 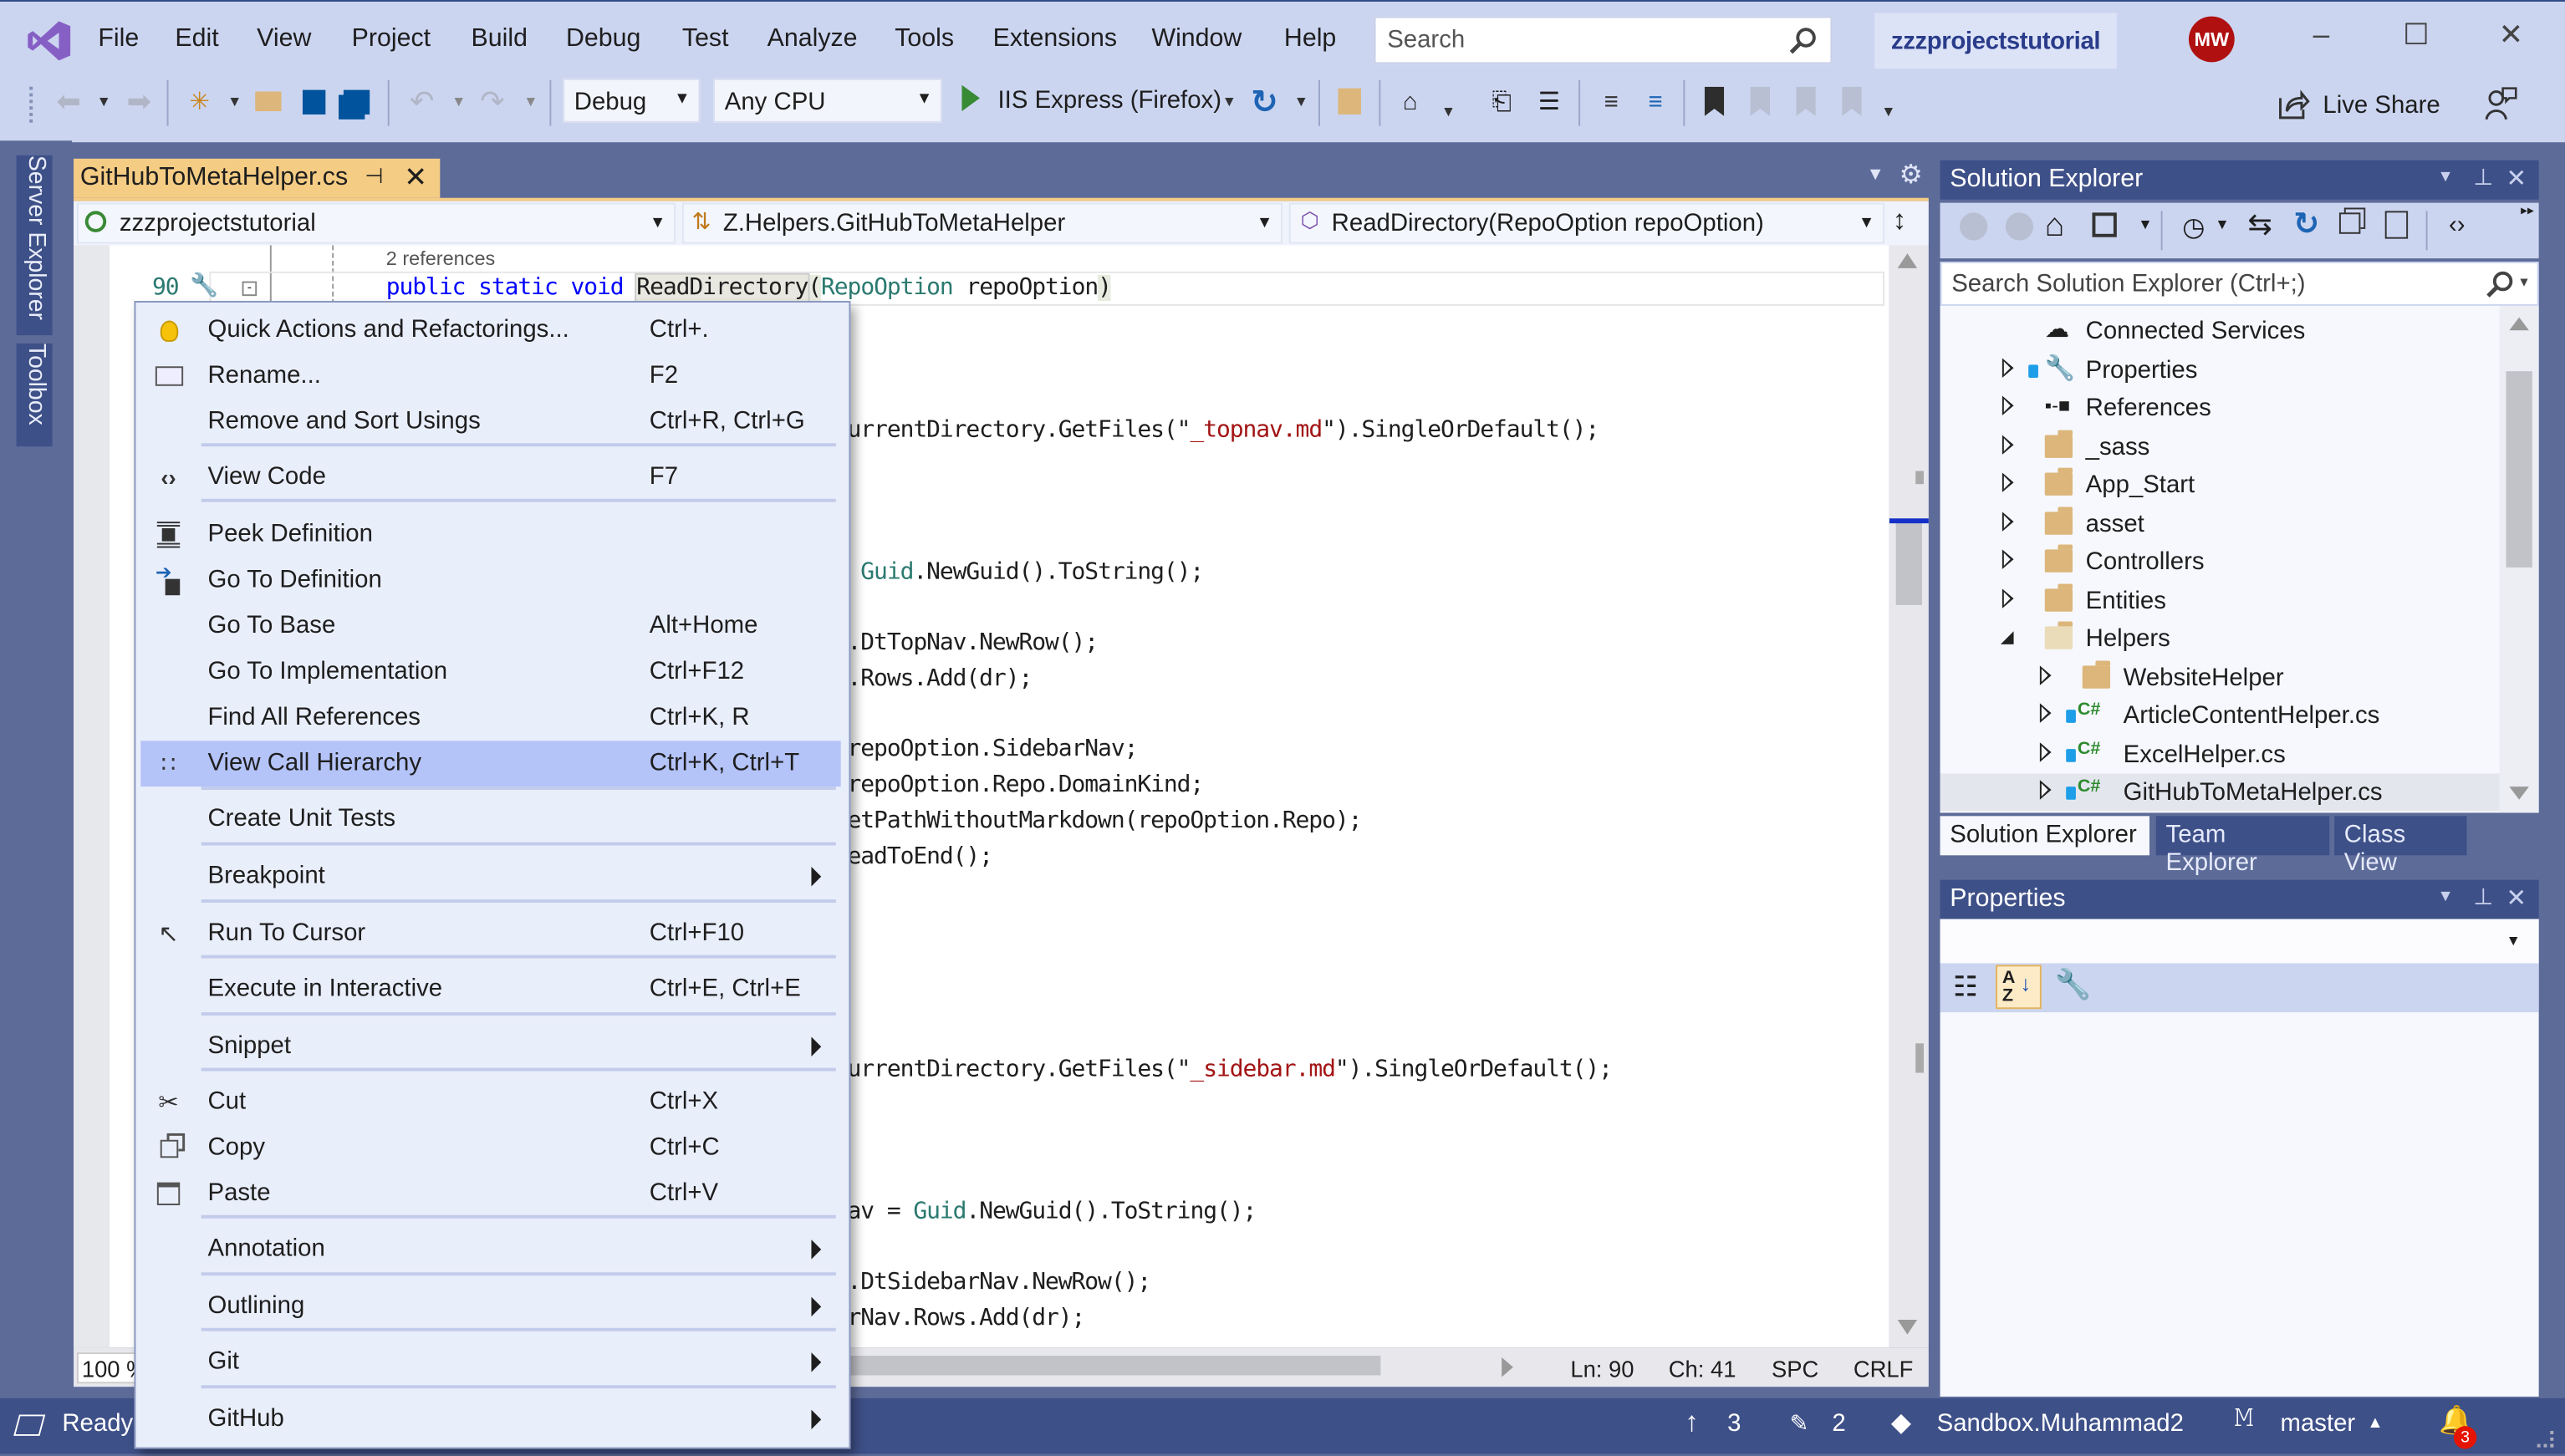 I want to click on open-file-icon, so click(x=268, y=102).